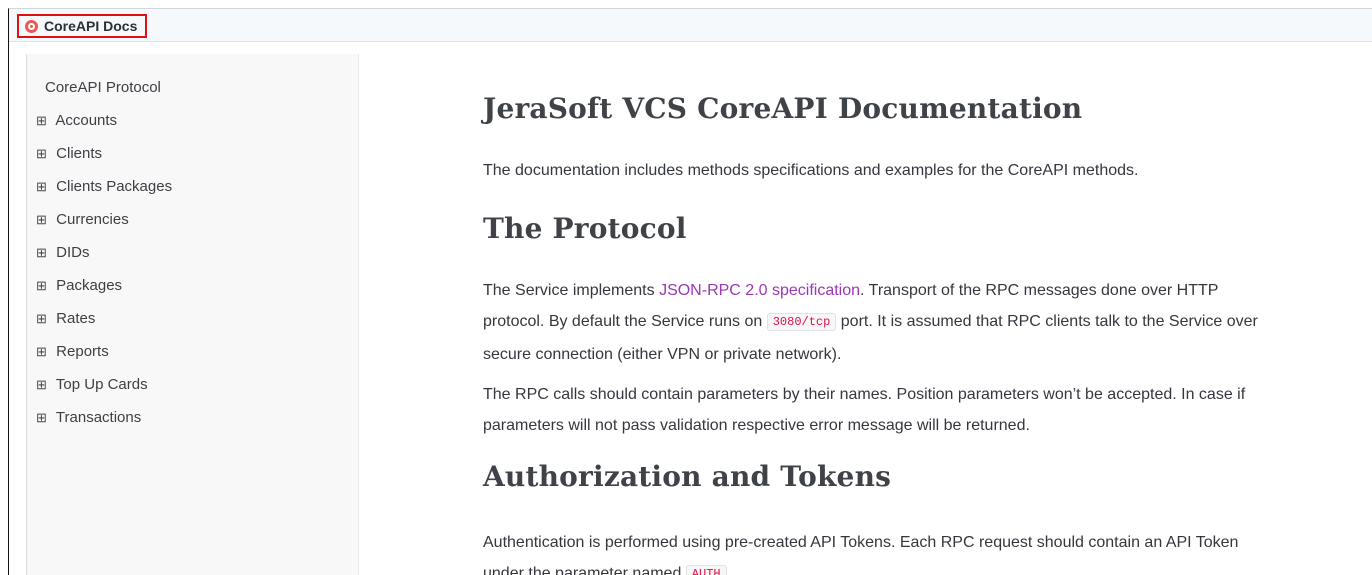  What do you see at coordinates (192, 285) in the screenshot?
I see `sidebar-item-packages: ⊞ Packages` at bounding box center [192, 285].